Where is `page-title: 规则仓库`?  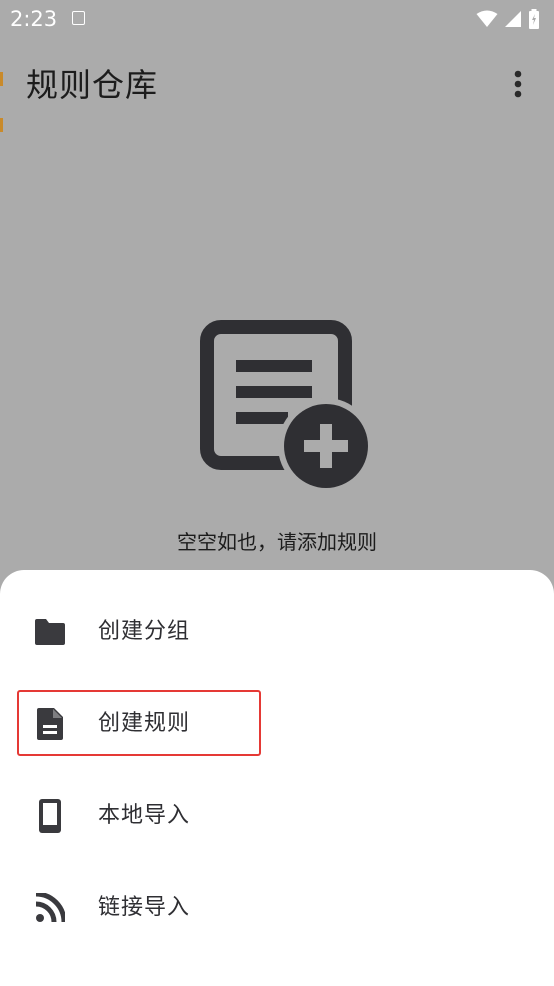 page-title: 规则仓库 is located at coordinates (92, 85).